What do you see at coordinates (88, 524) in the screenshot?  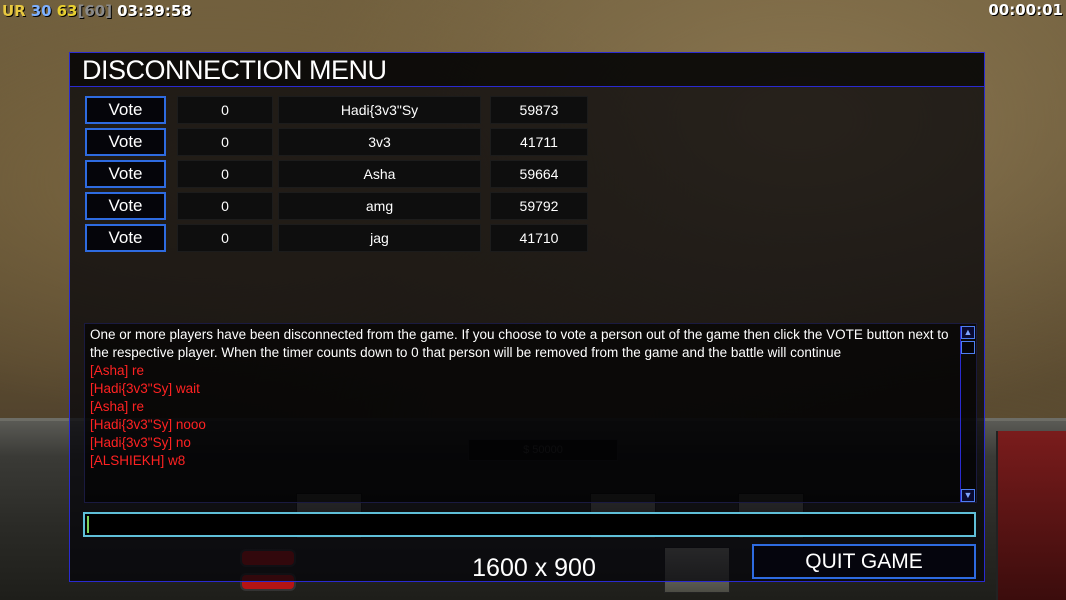 I see `input-caret` at bounding box center [88, 524].